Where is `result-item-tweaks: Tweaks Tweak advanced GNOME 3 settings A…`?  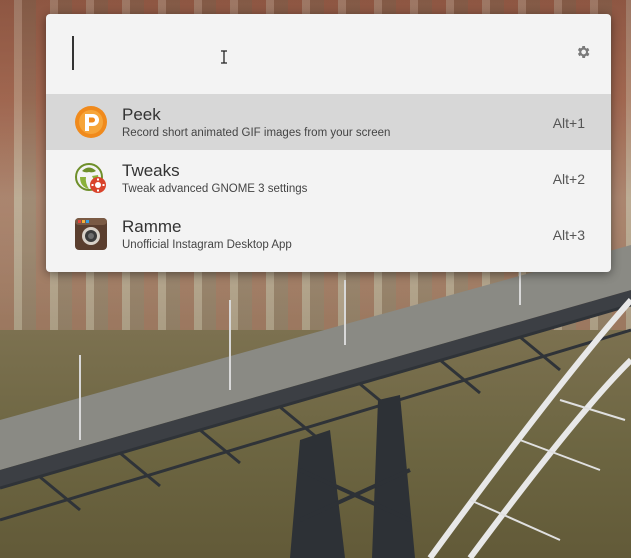 result-item-tweaks: Tweaks Tweak advanced GNOME 3 settings A… is located at coordinates (328, 178).